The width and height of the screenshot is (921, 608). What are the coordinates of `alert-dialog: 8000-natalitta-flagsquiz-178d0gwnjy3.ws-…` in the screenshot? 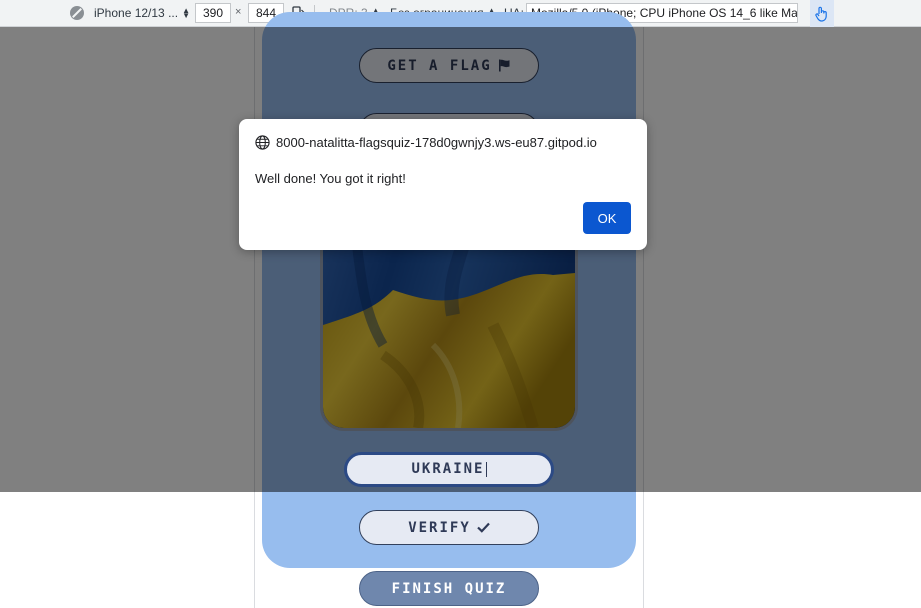 It's located at (443, 184).